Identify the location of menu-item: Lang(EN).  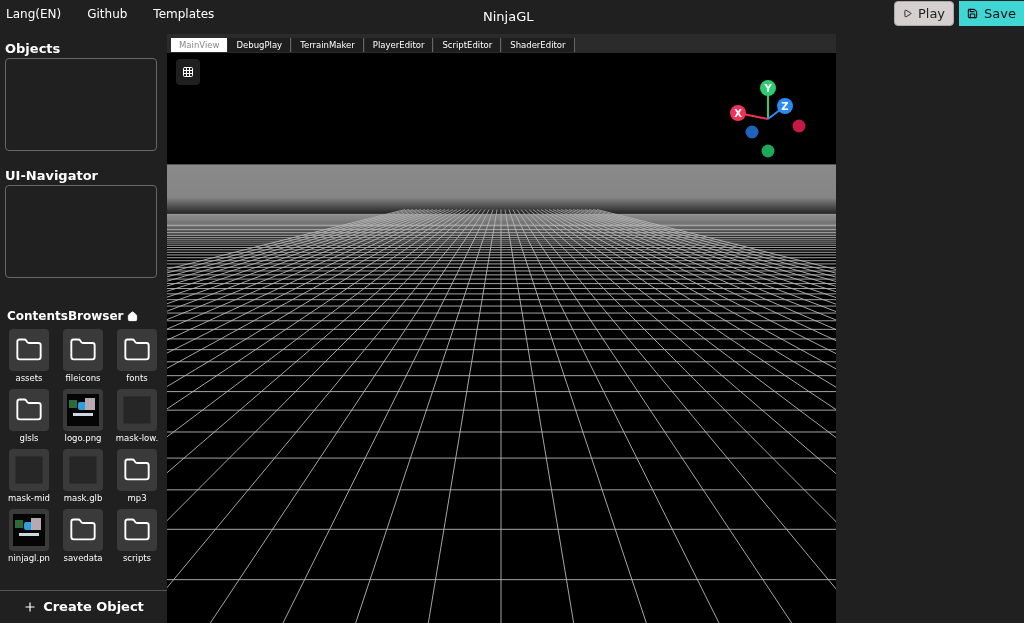
(34, 14).